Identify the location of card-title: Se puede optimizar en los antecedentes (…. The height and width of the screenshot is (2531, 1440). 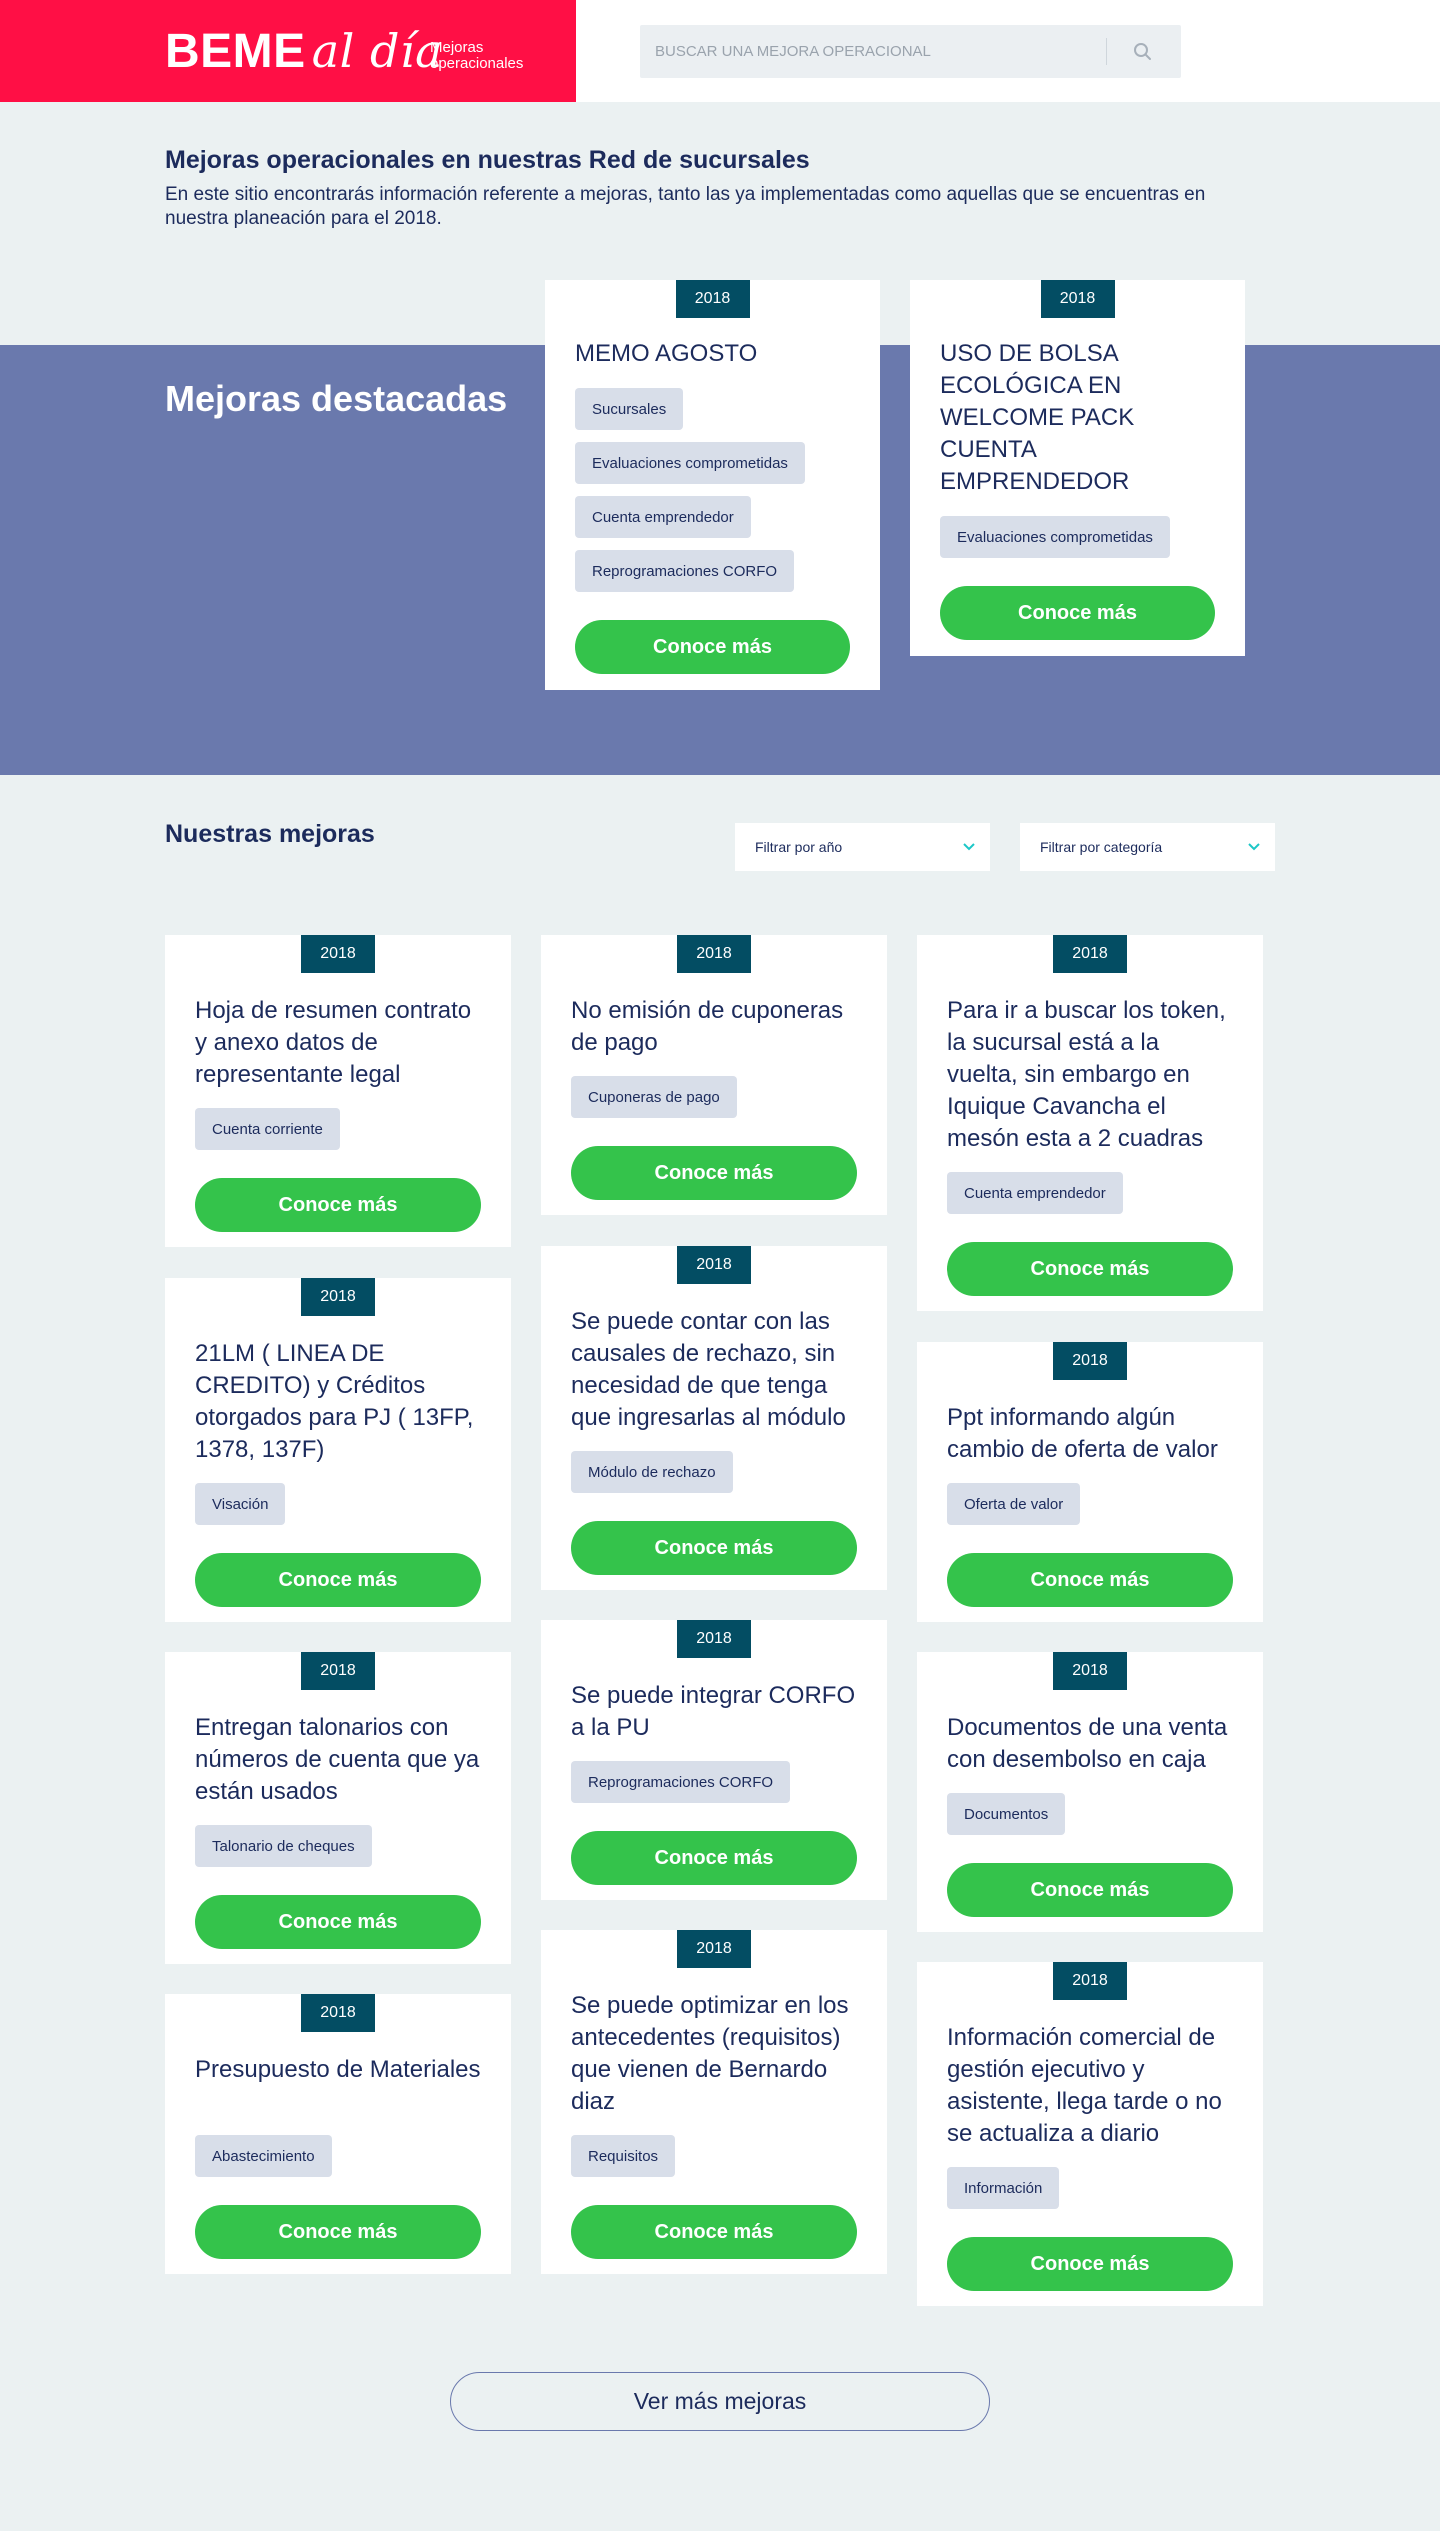
(710, 2053).